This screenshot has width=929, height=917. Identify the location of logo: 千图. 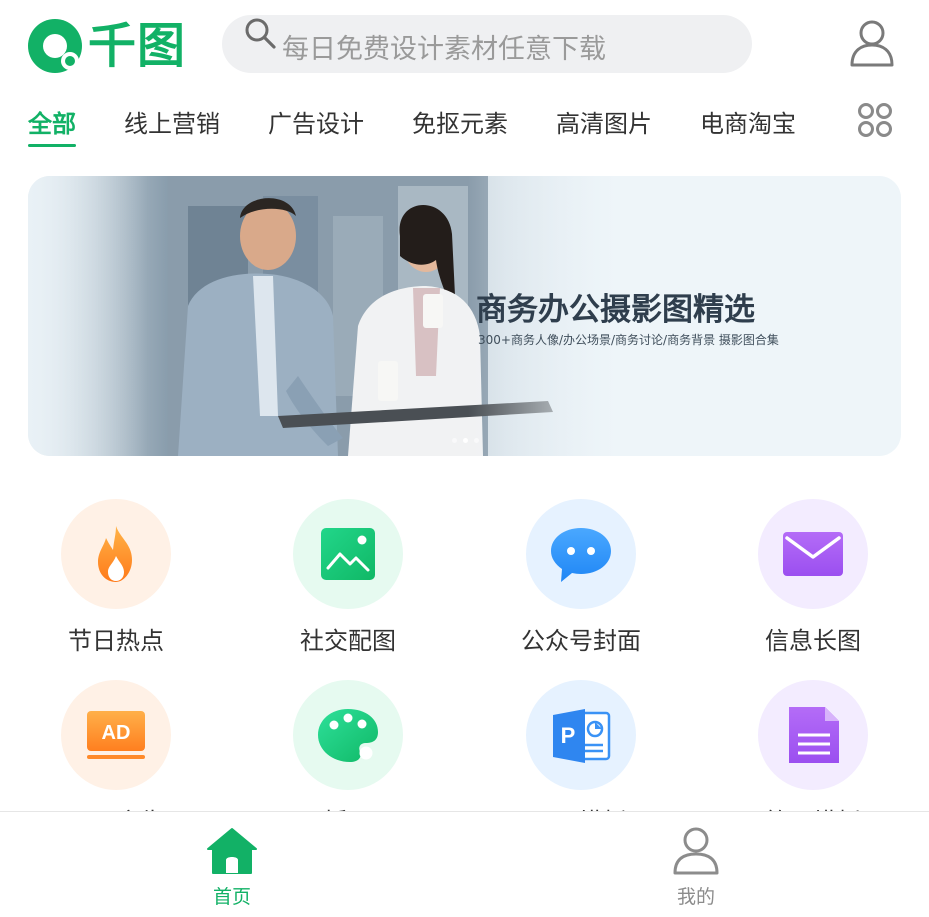
(114, 46).